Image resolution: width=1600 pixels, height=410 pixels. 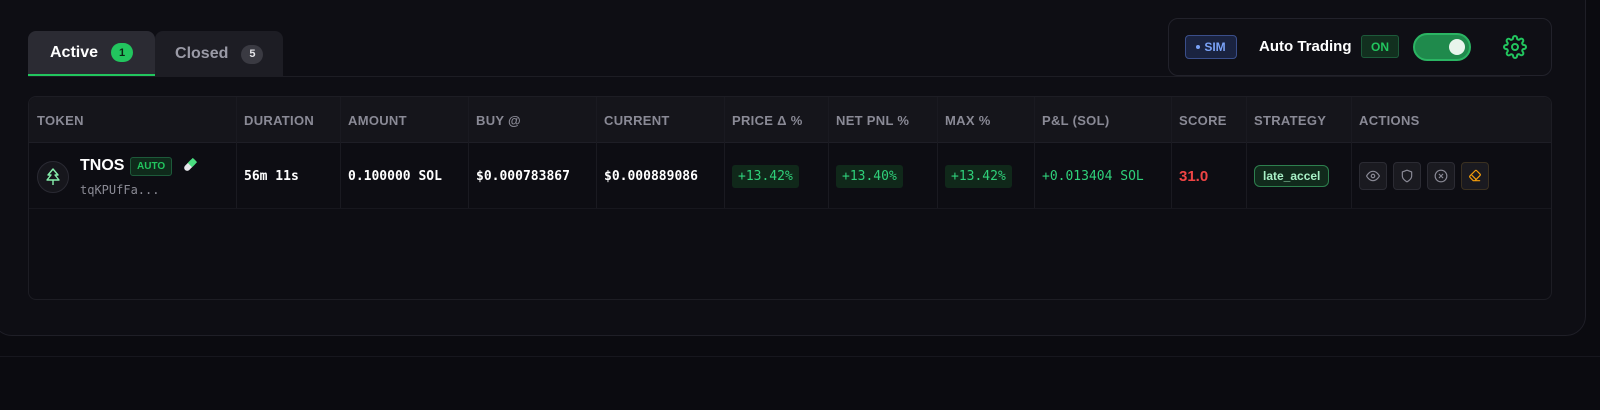 What do you see at coordinates (202, 53) in the screenshot?
I see `tab-closed-label: Closed` at bounding box center [202, 53].